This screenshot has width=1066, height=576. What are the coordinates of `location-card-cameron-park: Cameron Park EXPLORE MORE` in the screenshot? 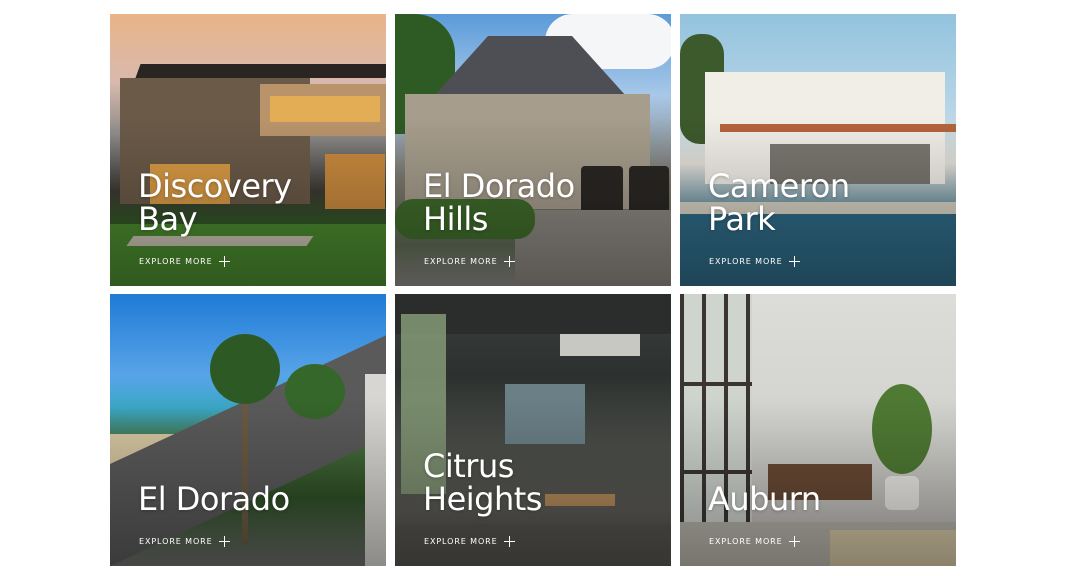 It's located at (818, 150).